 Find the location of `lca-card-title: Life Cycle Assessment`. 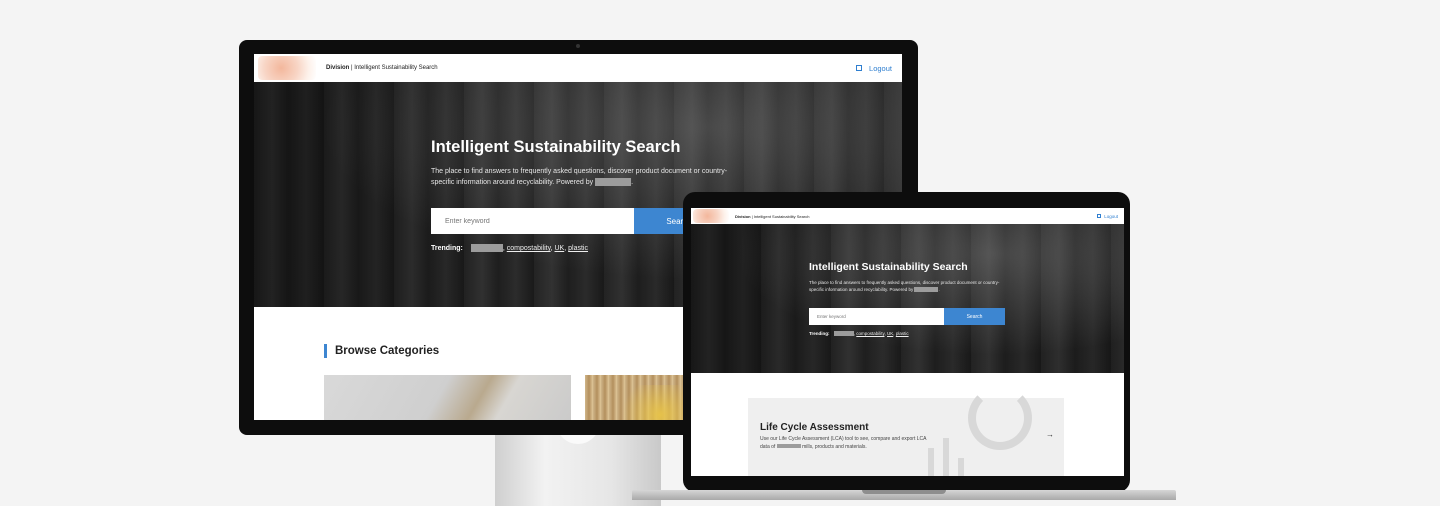

lca-card-title: Life Cycle Assessment is located at coordinates (814, 427).